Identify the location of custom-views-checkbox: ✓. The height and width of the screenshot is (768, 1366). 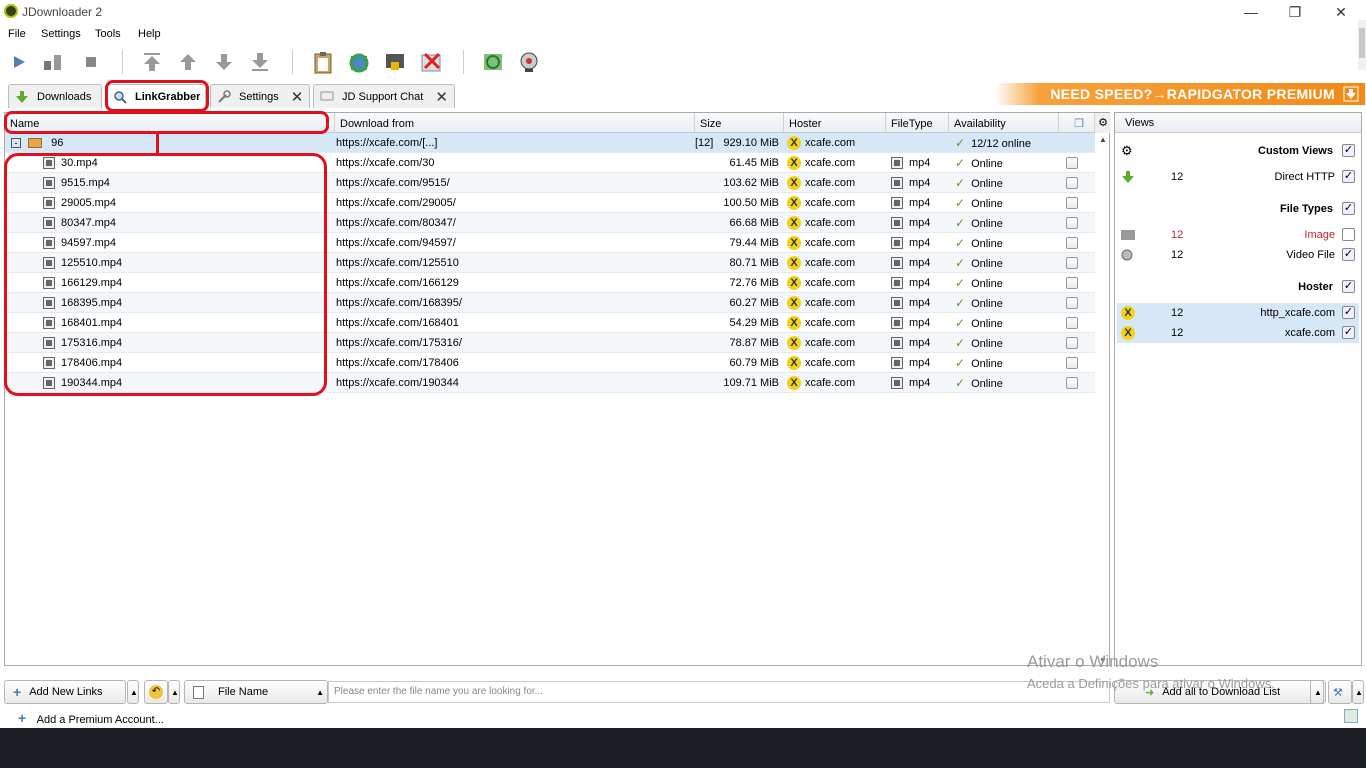
(1348, 150).